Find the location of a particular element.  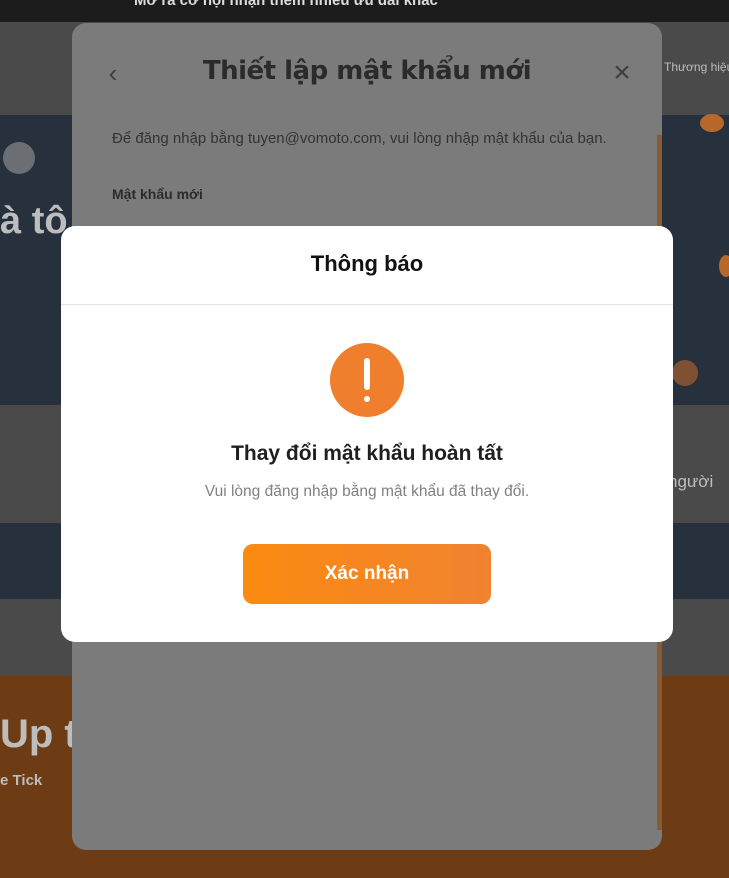

new-password-label: Mật khẩu mới is located at coordinates (157, 194).